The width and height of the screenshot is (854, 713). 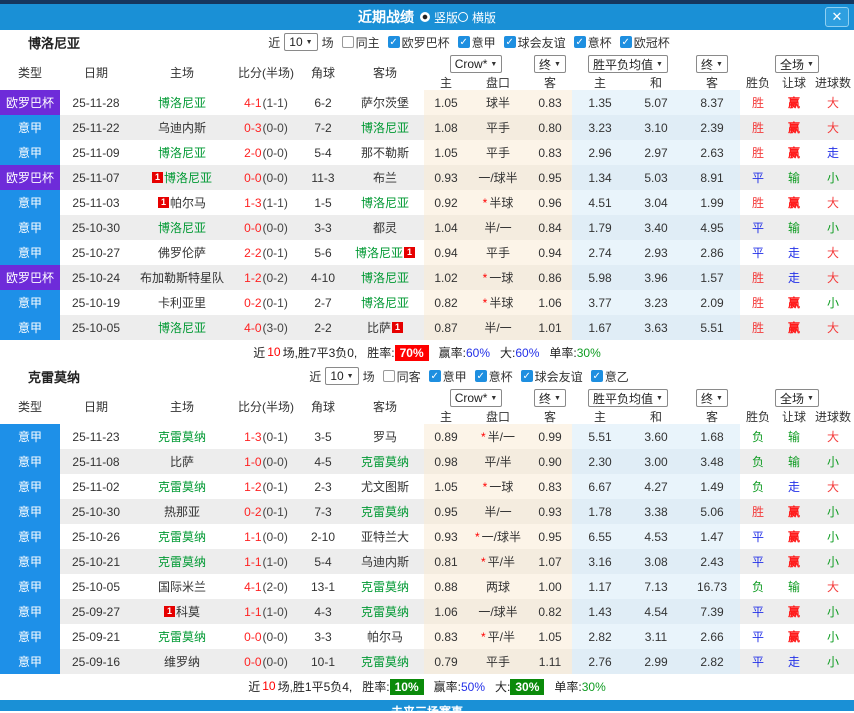 I want to click on summary-stat: 大:60%, so click(x=519, y=352).